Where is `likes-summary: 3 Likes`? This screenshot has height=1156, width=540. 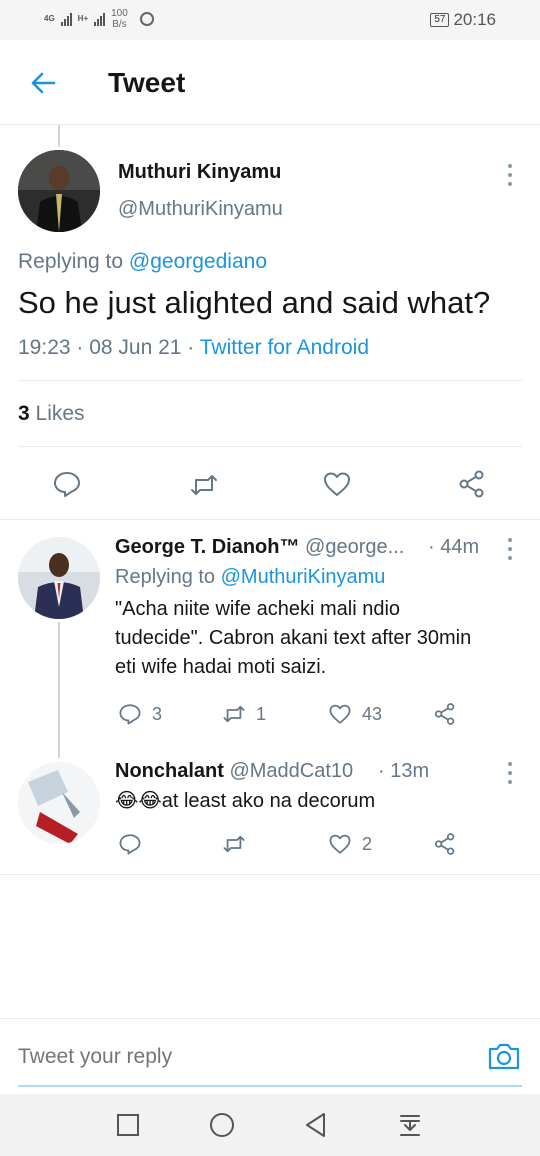 likes-summary: 3 Likes is located at coordinates (51, 414).